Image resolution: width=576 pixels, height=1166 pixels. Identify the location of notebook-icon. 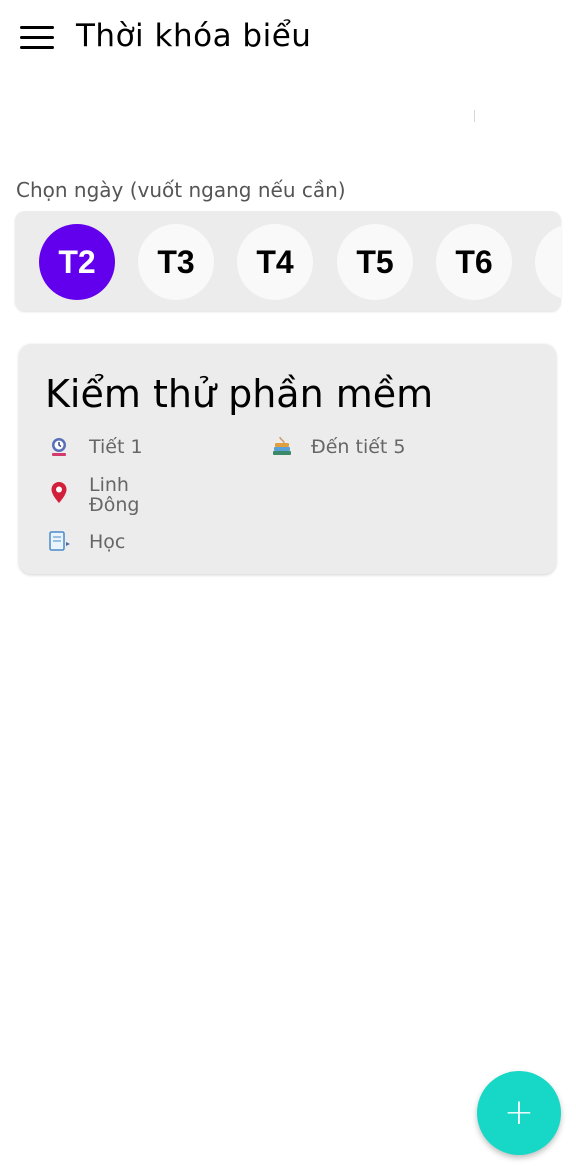
(59, 541).